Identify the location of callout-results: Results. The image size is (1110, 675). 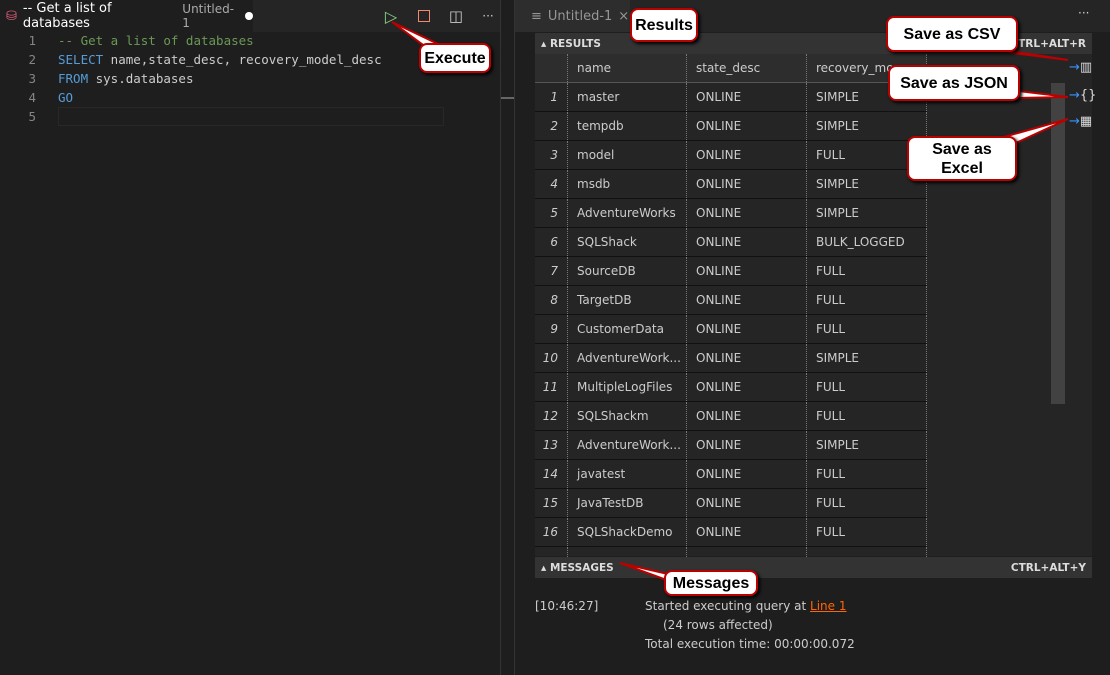
(664, 25).